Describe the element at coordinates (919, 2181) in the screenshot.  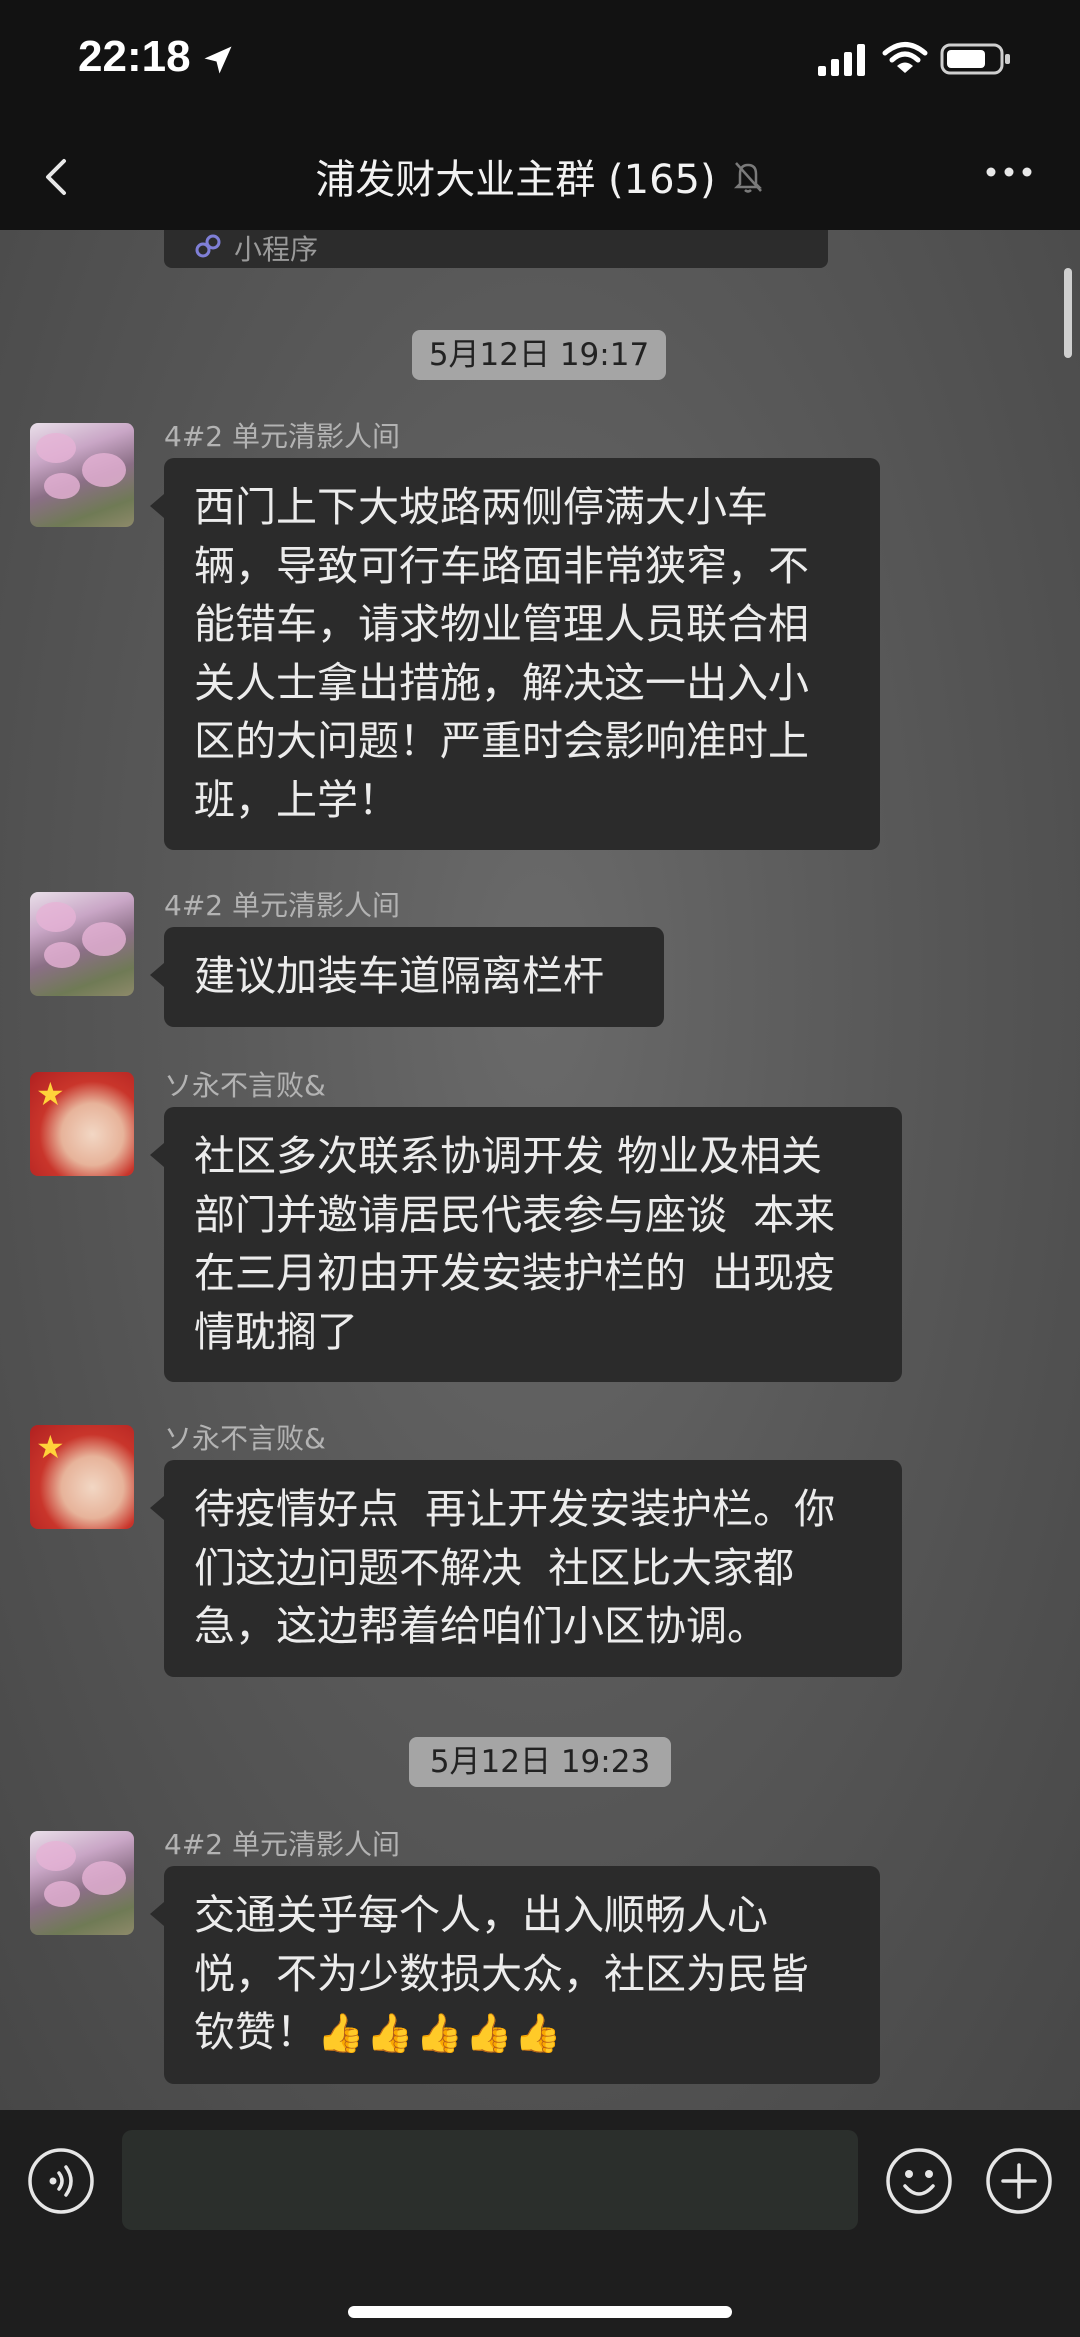
I see `emoji-face-icon` at that location.